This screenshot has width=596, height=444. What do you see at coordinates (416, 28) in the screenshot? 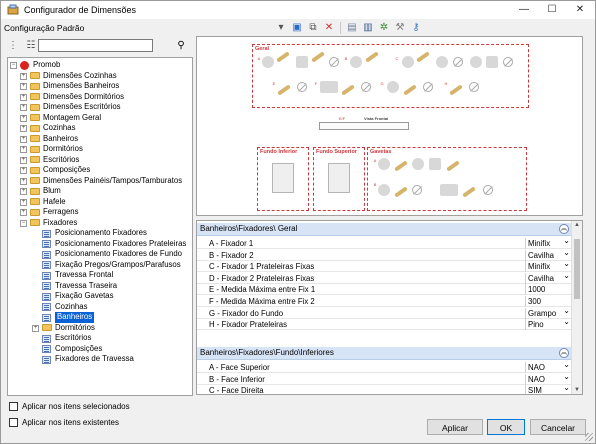
I see `key-icon: ⚷` at bounding box center [416, 28].